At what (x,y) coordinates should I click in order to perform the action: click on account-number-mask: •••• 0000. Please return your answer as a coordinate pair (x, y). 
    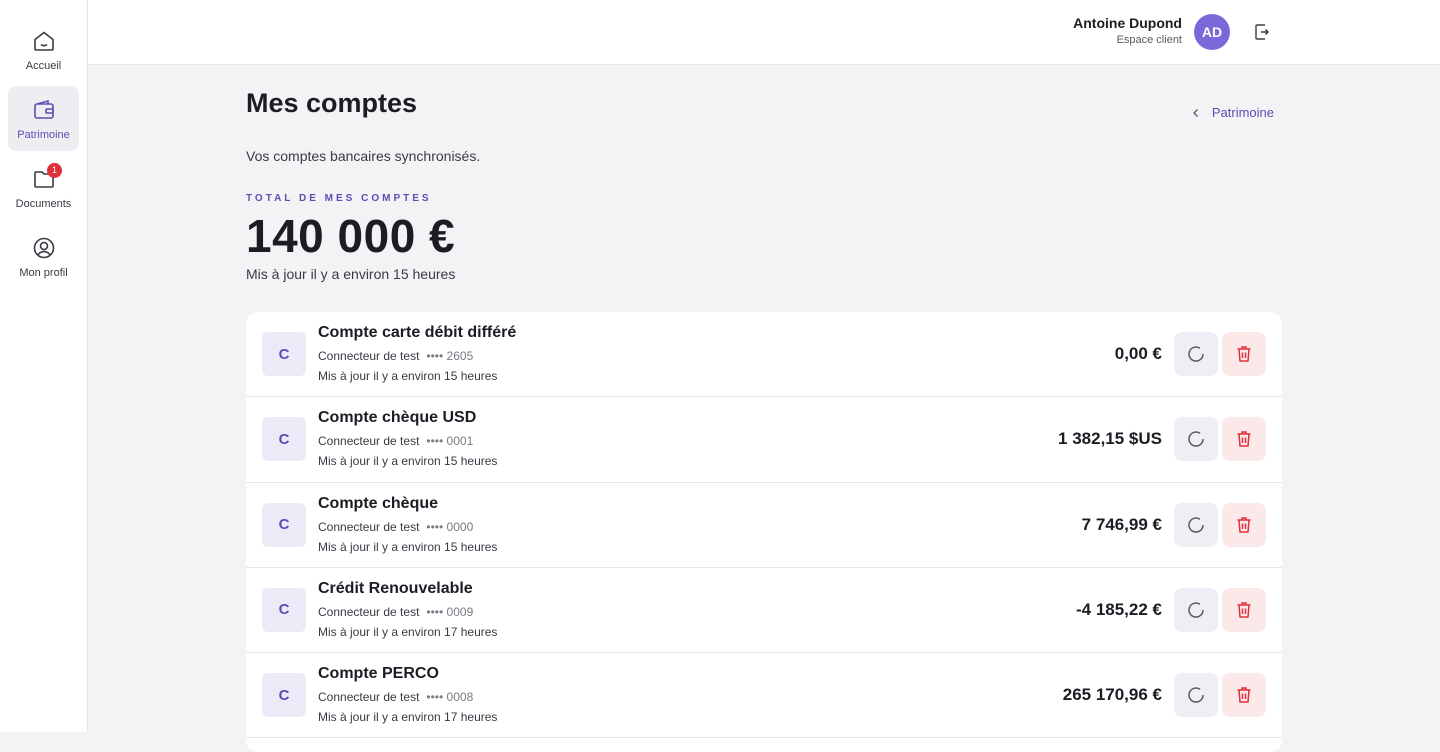
    Looking at the image, I should click on (450, 526).